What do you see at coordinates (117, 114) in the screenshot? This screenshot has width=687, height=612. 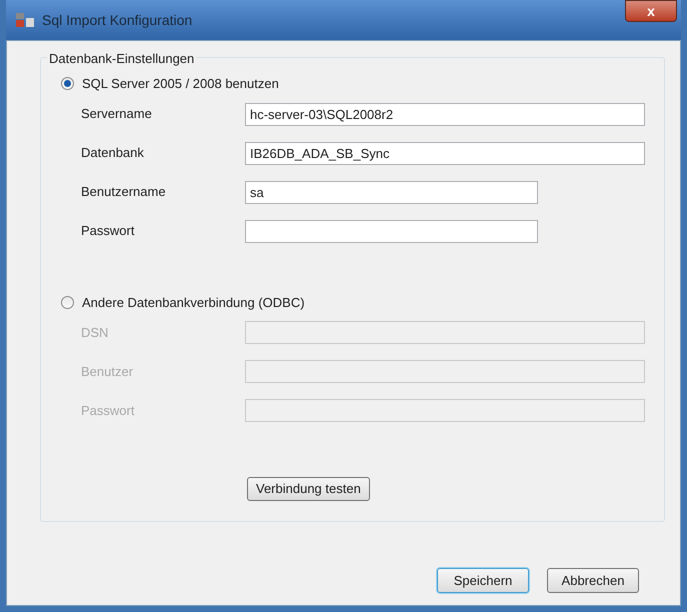 I see `field-label: Servername` at bounding box center [117, 114].